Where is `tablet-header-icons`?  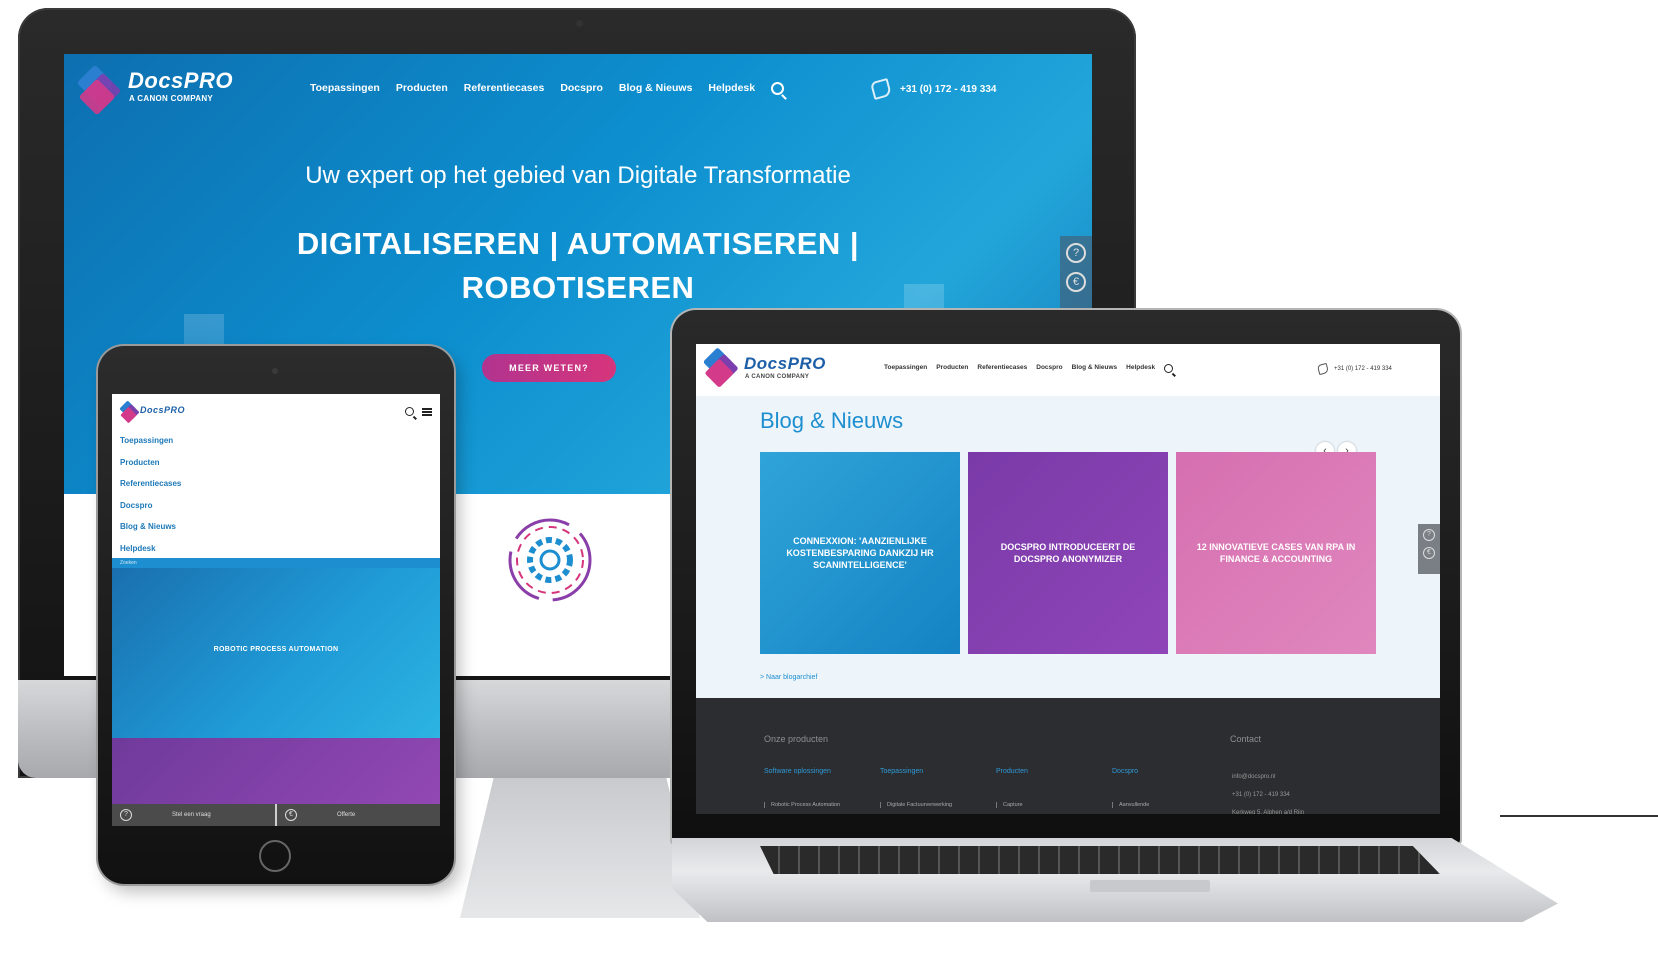 tablet-header-icons is located at coordinates (418, 411).